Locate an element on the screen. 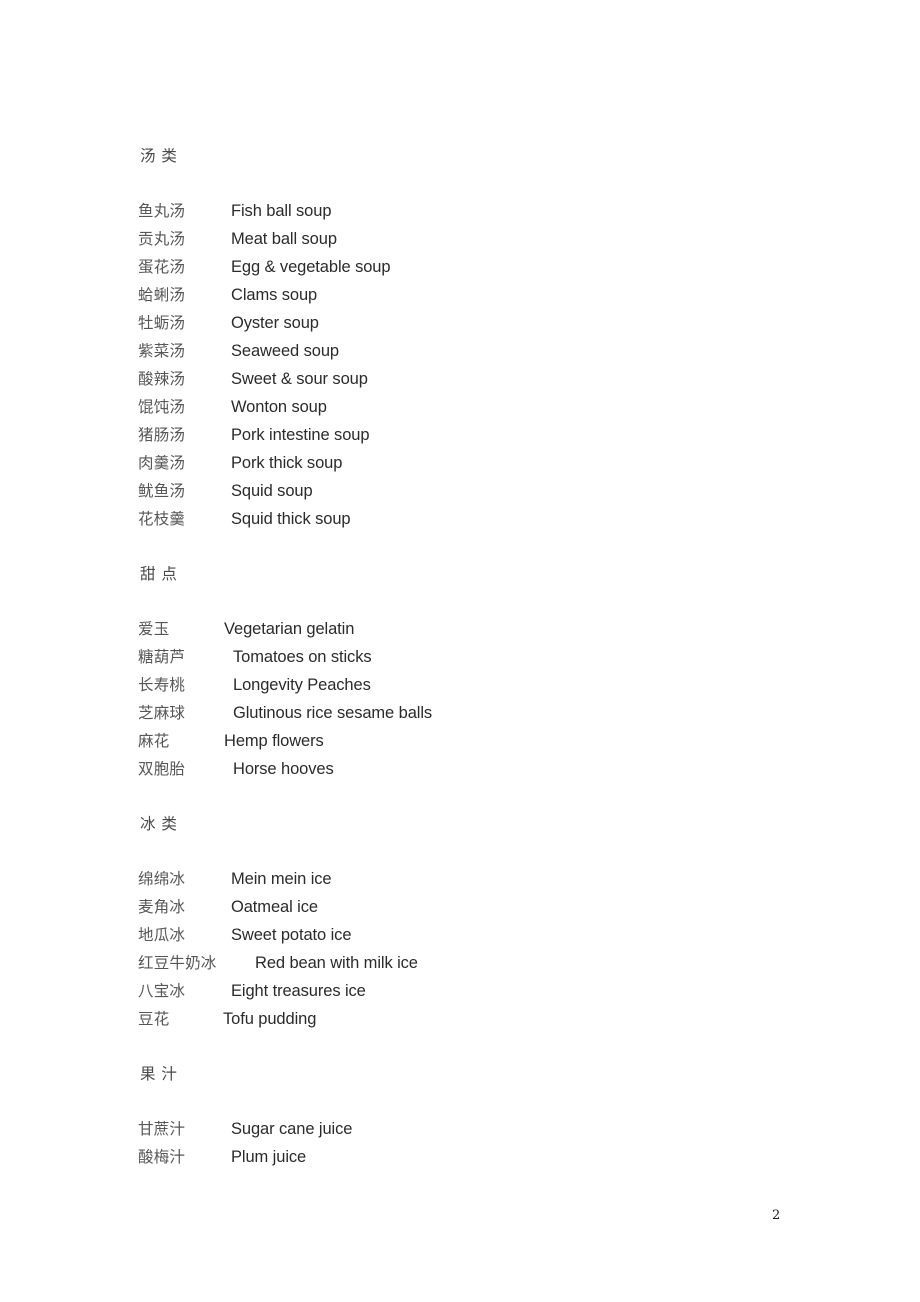 The height and width of the screenshot is (1302, 920). entry-term-english: Horse hooves is located at coordinates (283, 769).